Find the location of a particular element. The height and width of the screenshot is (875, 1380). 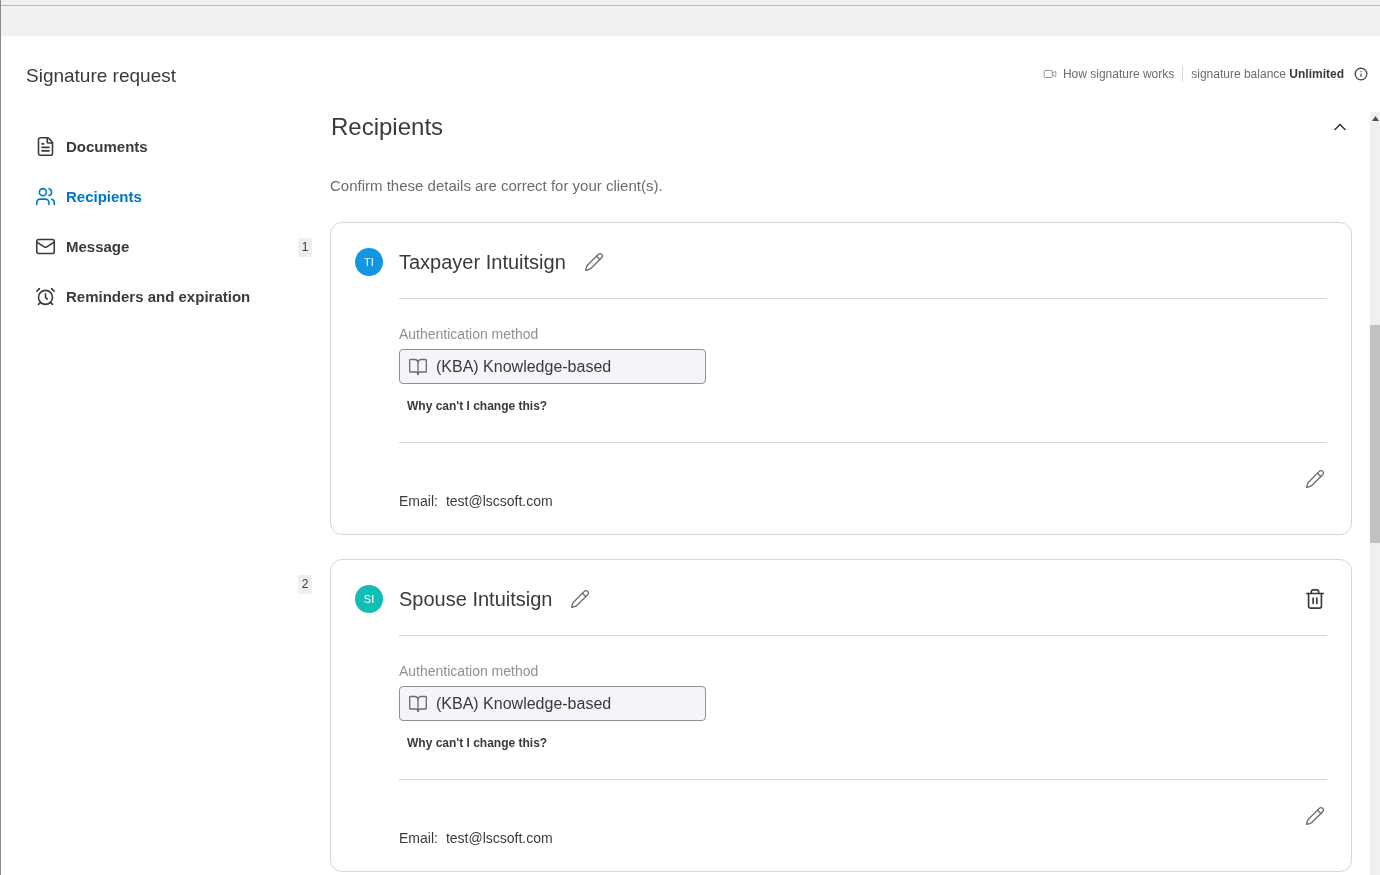

section-subtitle: Confirm these details are correct for your client(s). is located at coordinates (497, 186).